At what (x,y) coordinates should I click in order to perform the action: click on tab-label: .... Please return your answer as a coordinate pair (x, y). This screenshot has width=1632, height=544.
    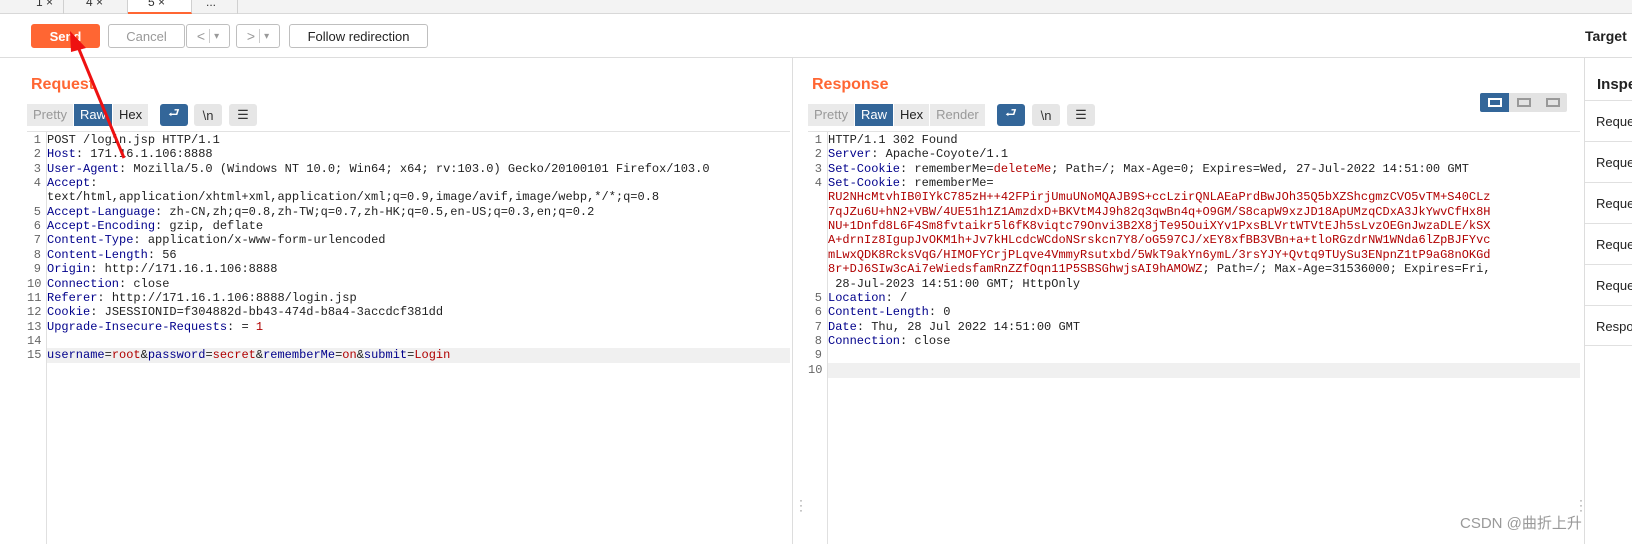
    Looking at the image, I should click on (211, 4).